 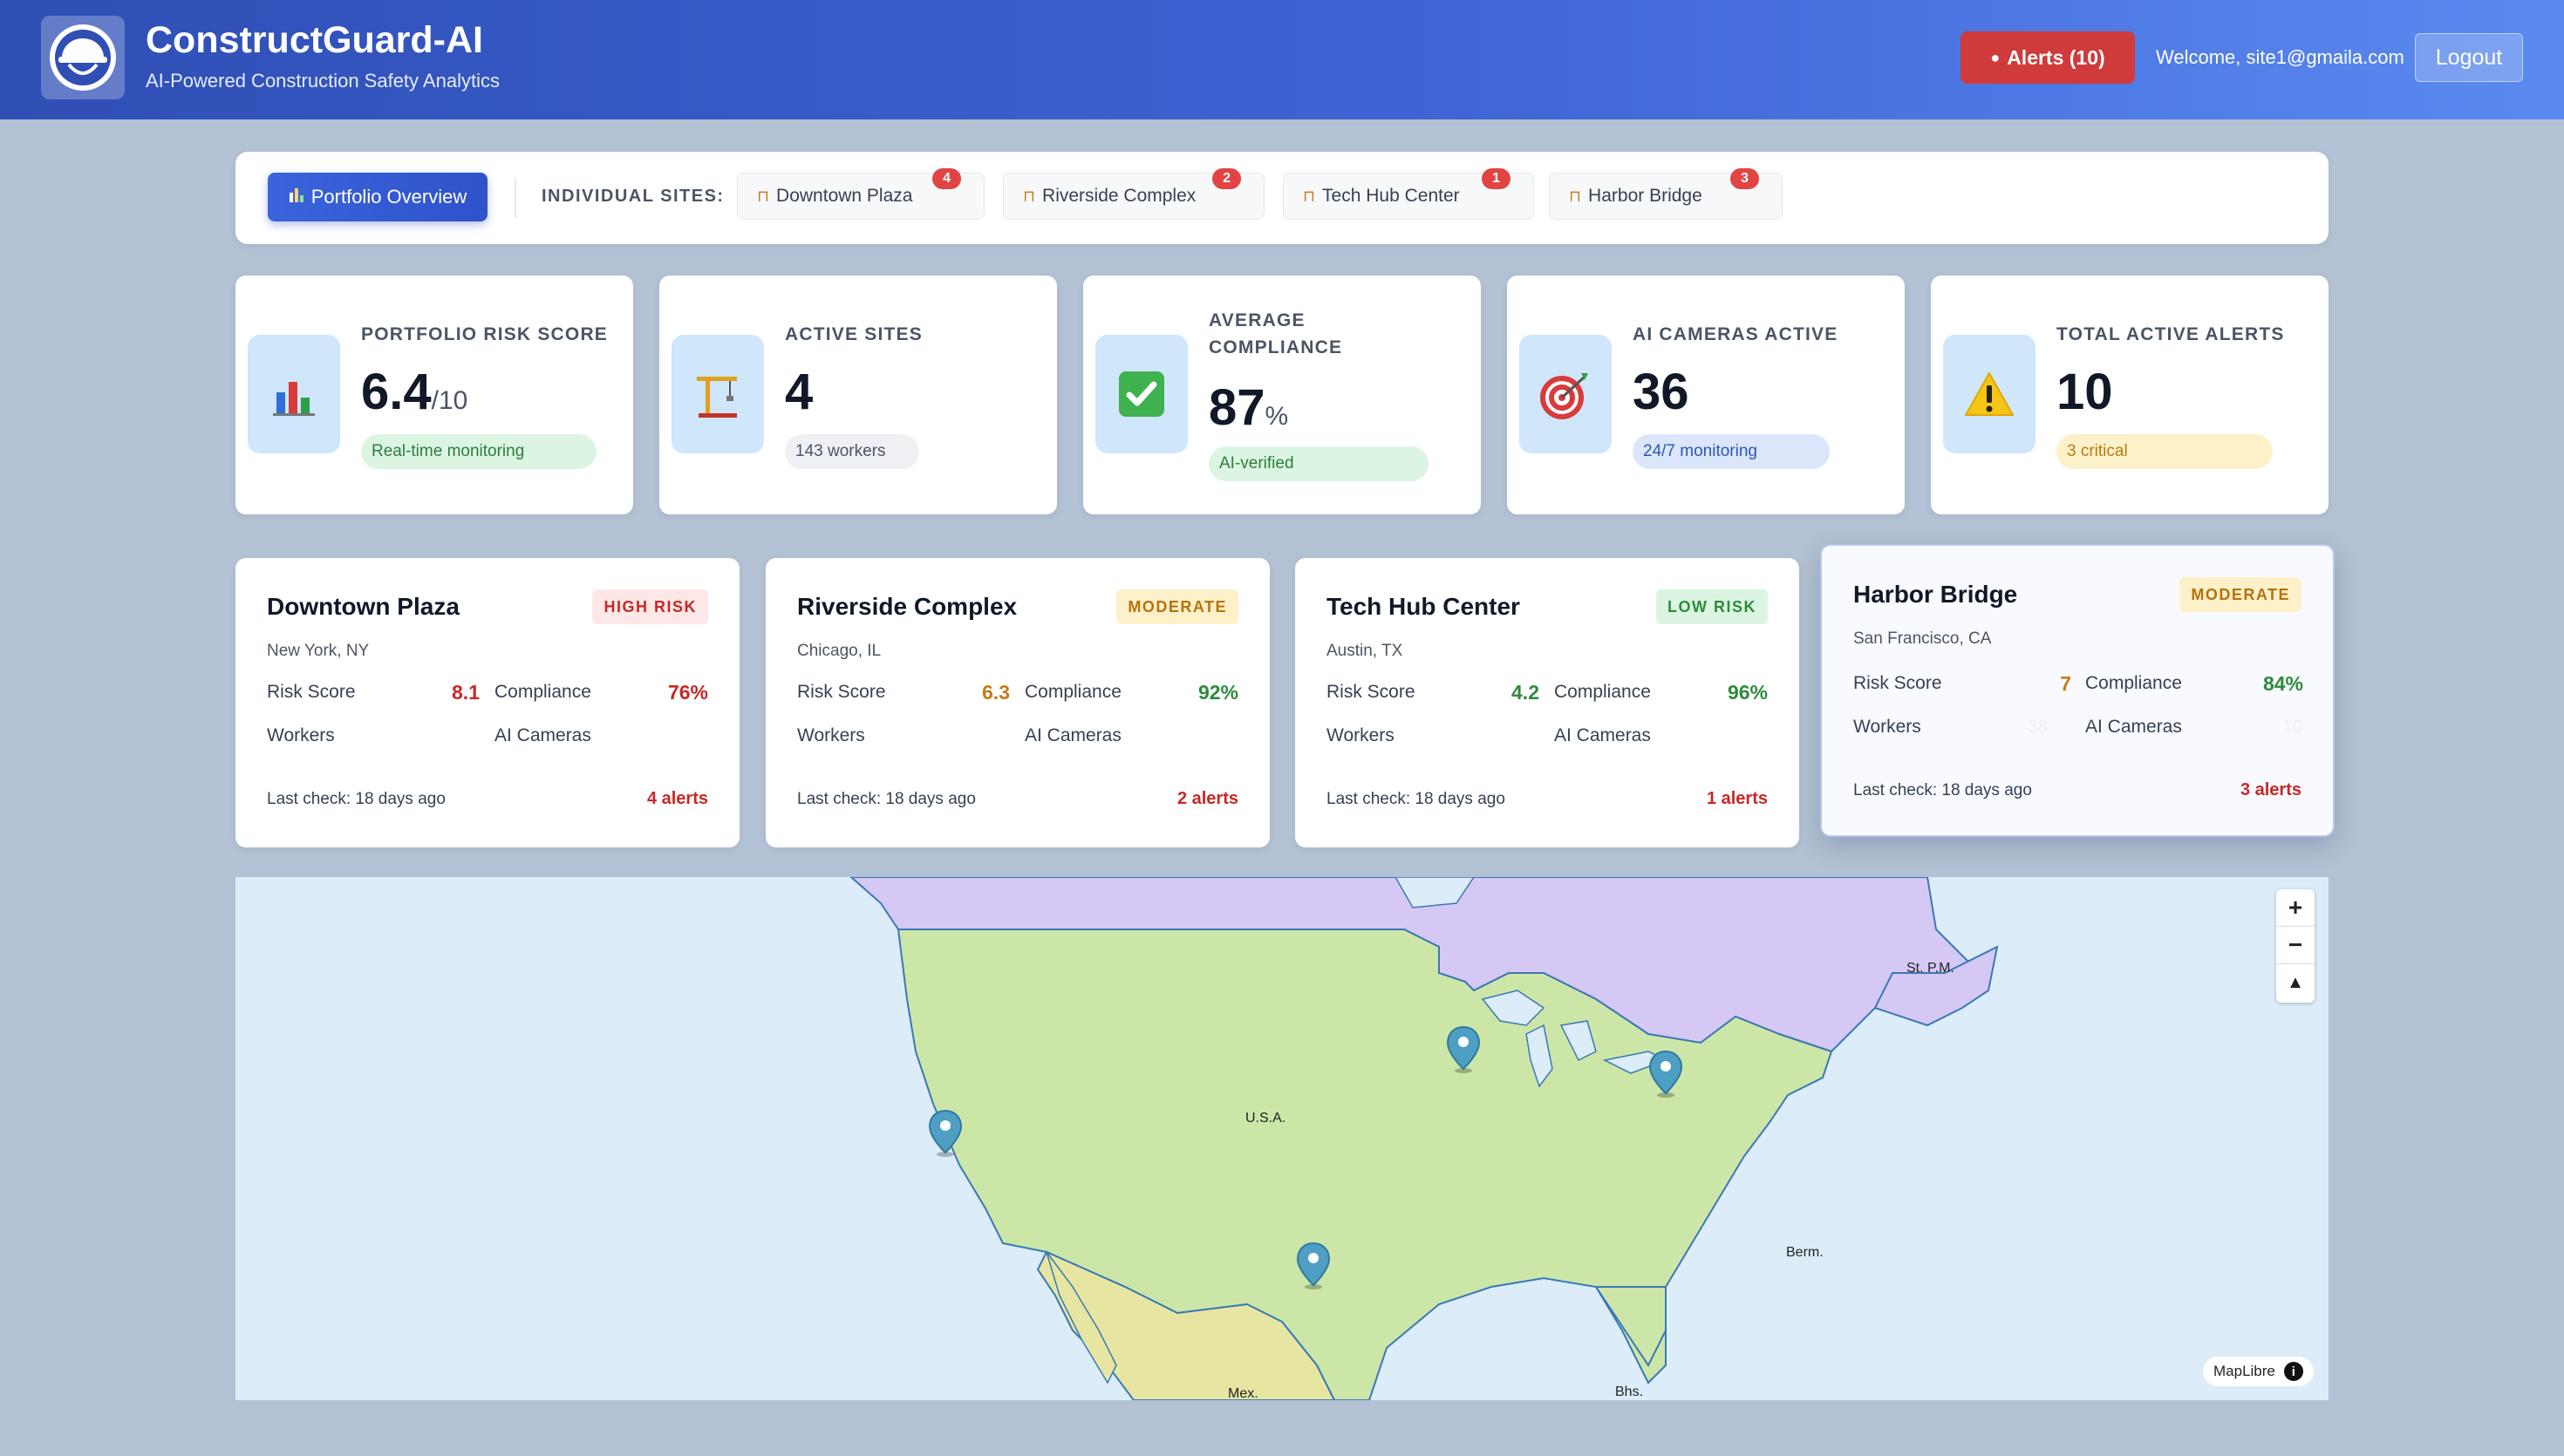 What do you see at coordinates (1735, 334) in the screenshot?
I see `stat-label: AI CAMERAS ACTIVE` at bounding box center [1735, 334].